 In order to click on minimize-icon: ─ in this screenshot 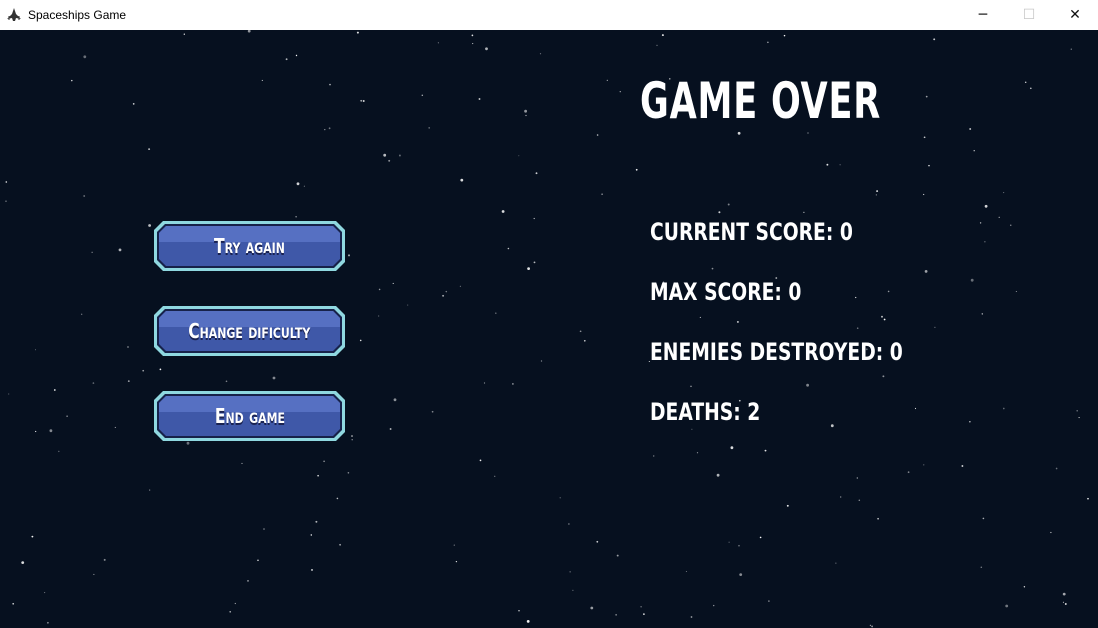, I will do `click(983, 15)`.